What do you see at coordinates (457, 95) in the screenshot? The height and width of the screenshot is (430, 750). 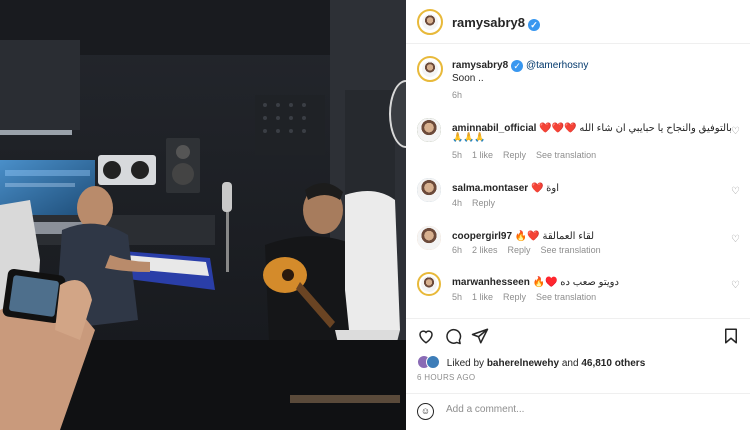 I see `caption-time: 6h` at bounding box center [457, 95].